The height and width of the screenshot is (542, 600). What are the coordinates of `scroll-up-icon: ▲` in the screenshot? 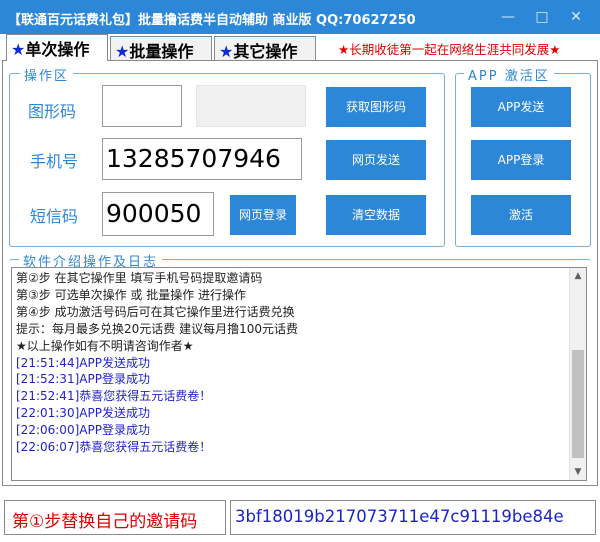 It's located at (578, 276).